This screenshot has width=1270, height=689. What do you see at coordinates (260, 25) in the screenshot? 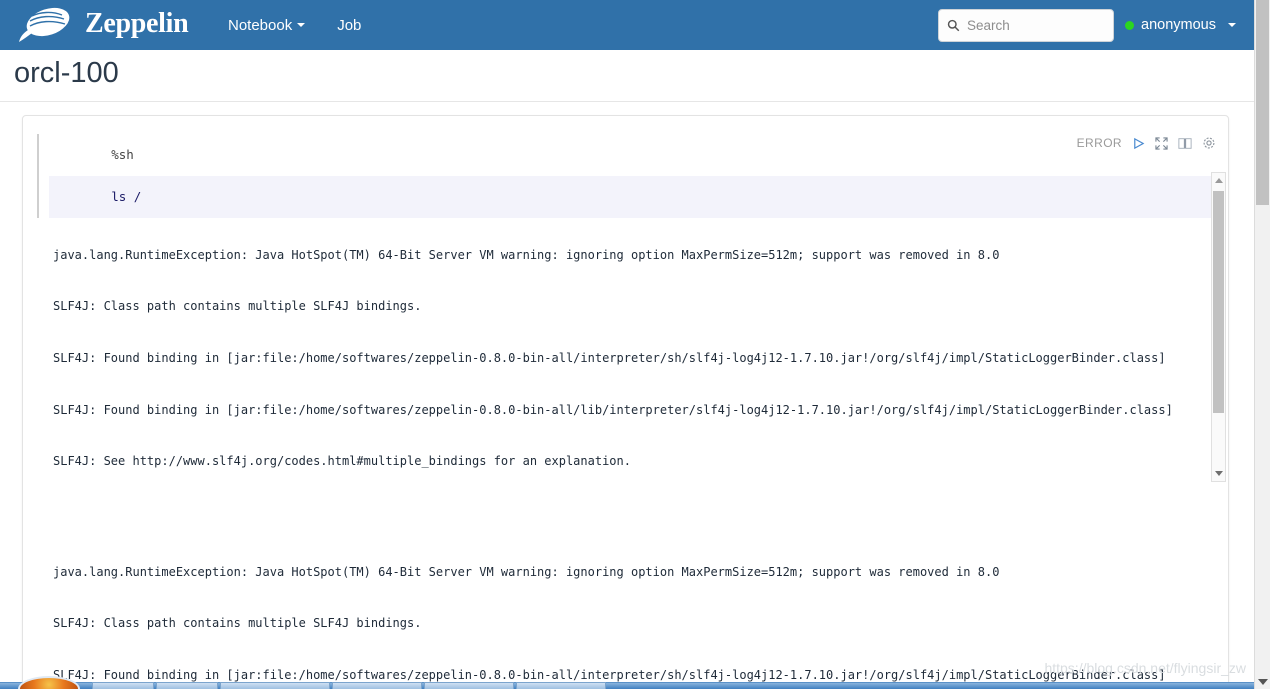
I see `nav-item-notebook-label: Notebook` at bounding box center [260, 25].